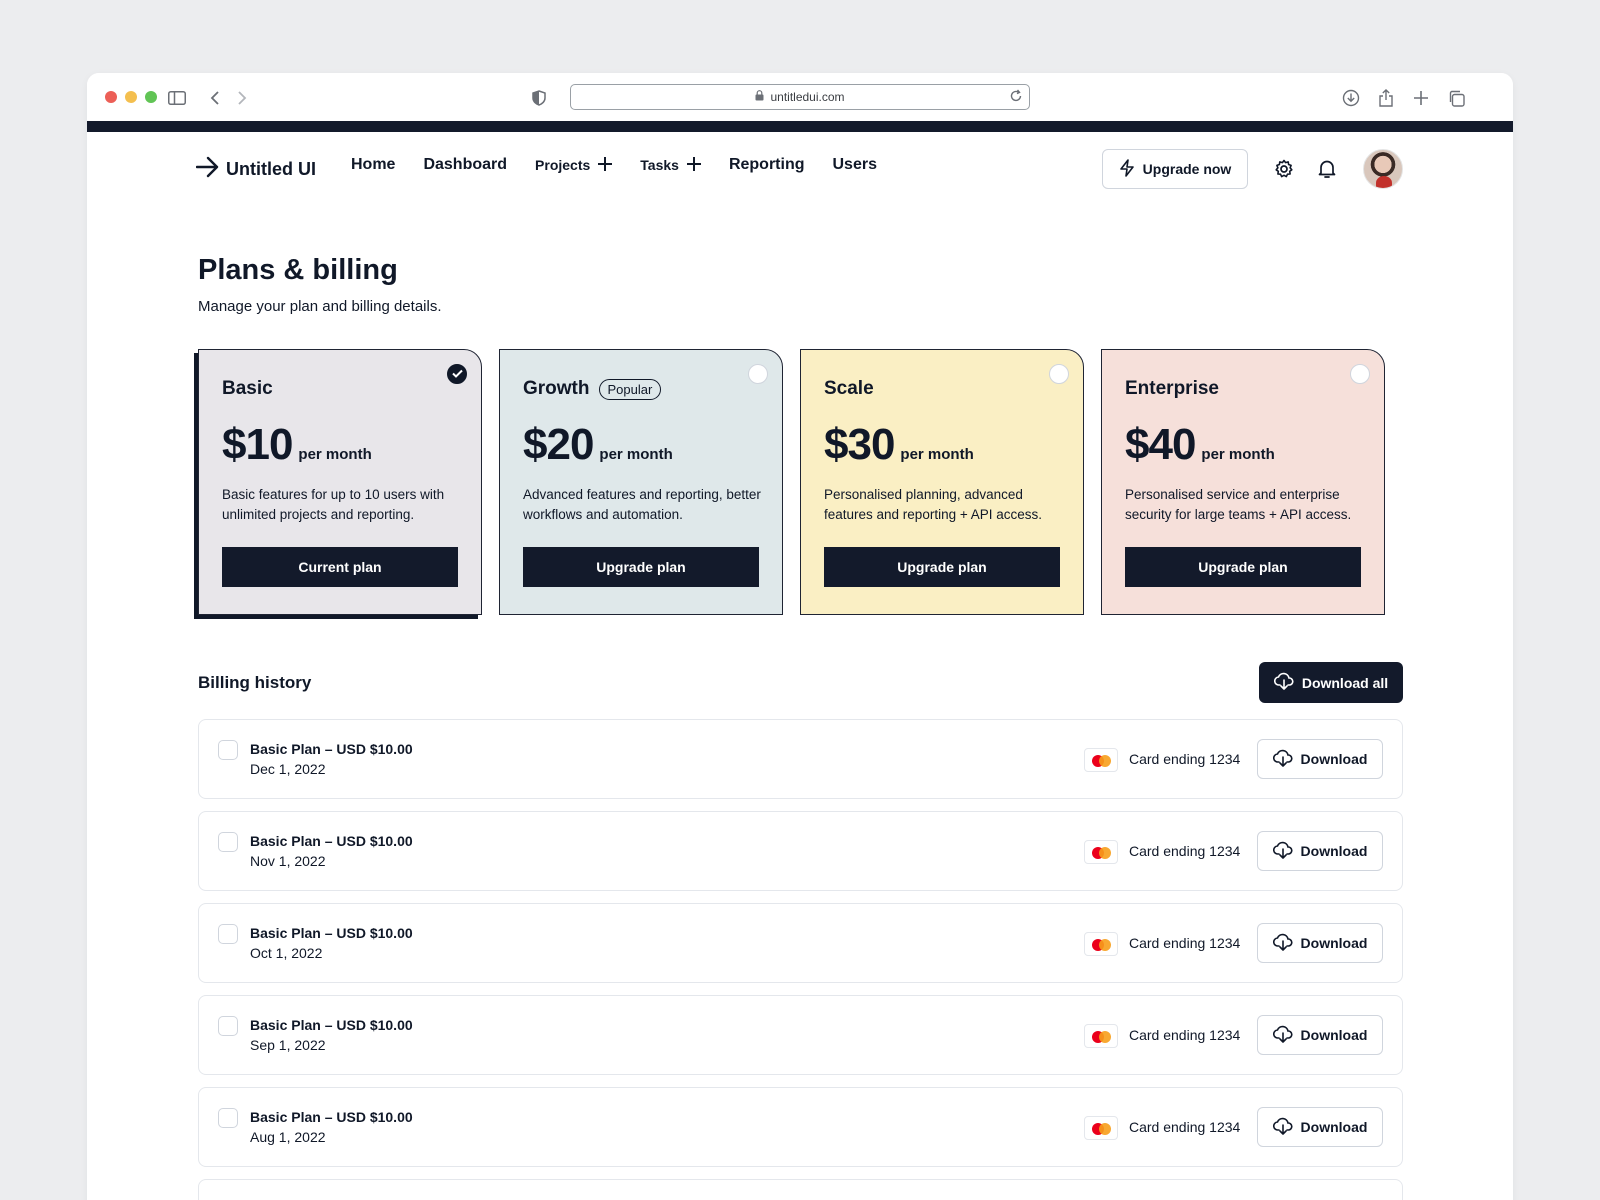  What do you see at coordinates (1383, 169) in the screenshot?
I see `avatar` at bounding box center [1383, 169].